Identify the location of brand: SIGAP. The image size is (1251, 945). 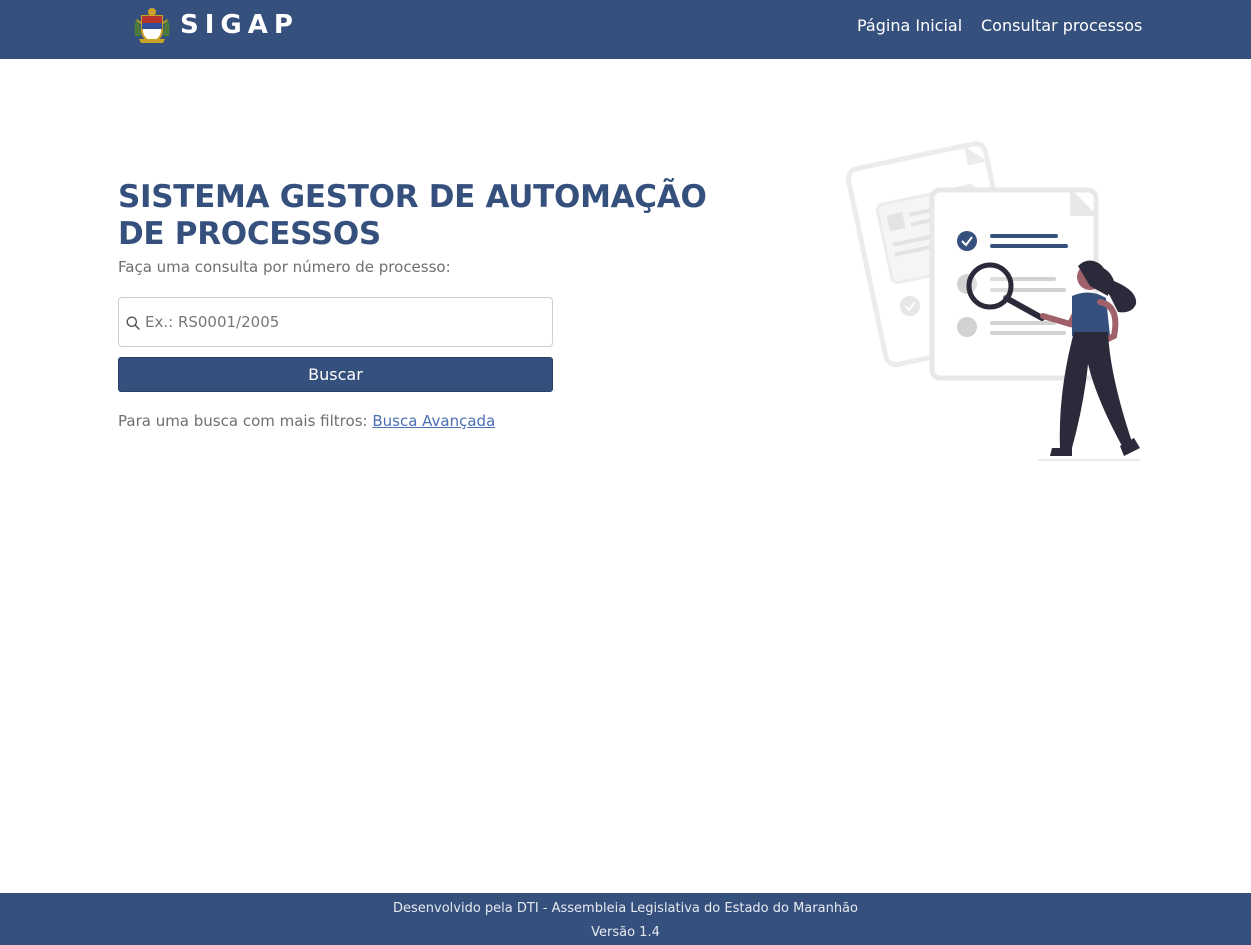
(215, 25).